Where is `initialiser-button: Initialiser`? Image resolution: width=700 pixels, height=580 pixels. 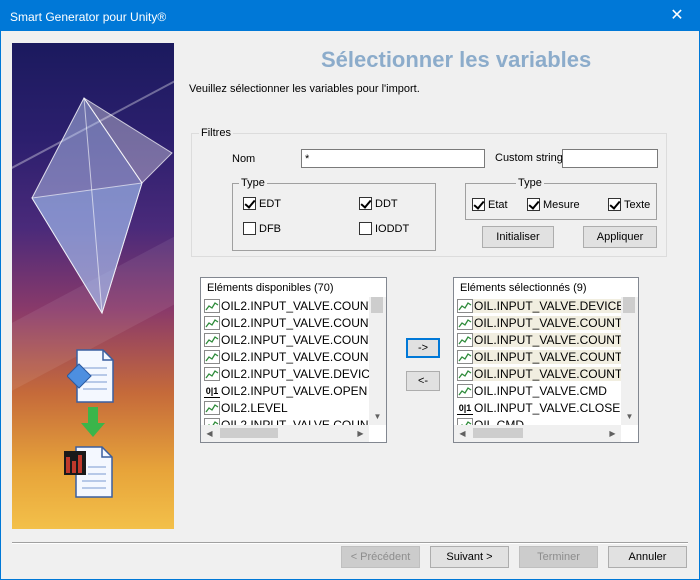 initialiser-button: Initialiser is located at coordinates (518, 237).